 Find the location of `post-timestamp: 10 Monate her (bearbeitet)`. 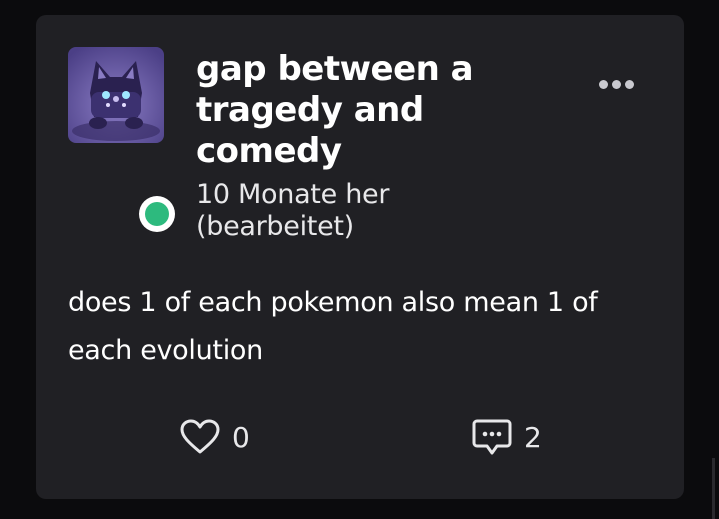

post-timestamp: 10 Monate her (bearbeitet) is located at coordinates (346, 211).